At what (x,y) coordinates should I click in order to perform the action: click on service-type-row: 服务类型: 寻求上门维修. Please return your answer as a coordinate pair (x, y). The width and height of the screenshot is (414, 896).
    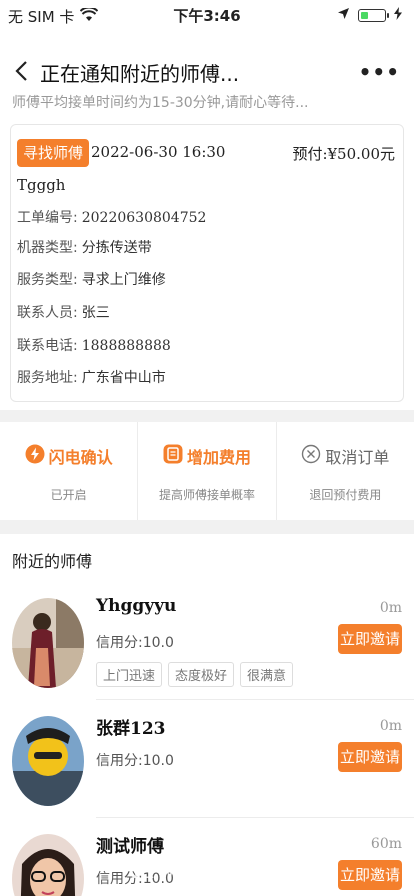
    Looking at the image, I should click on (91, 279).